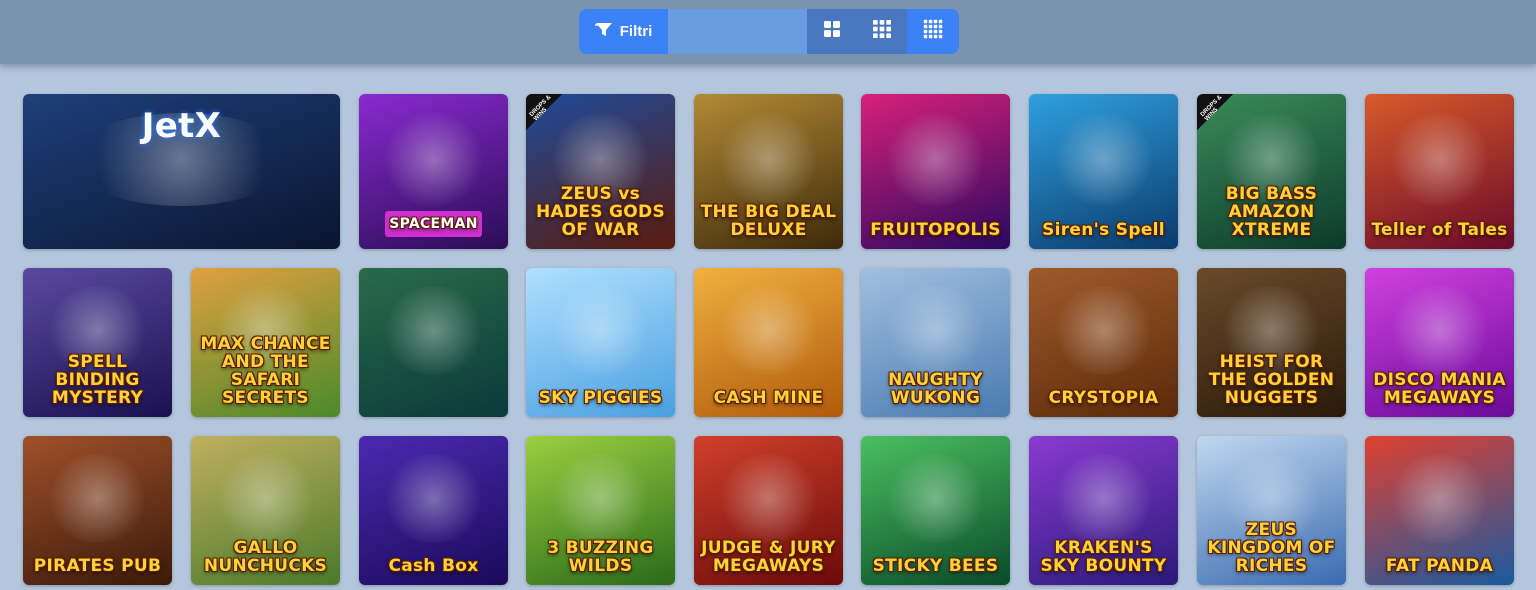 The image size is (1536, 590). Describe the element at coordinates (935, 230) in the screenshot. I see `game-title: FRUITOPOLIS` at that location.